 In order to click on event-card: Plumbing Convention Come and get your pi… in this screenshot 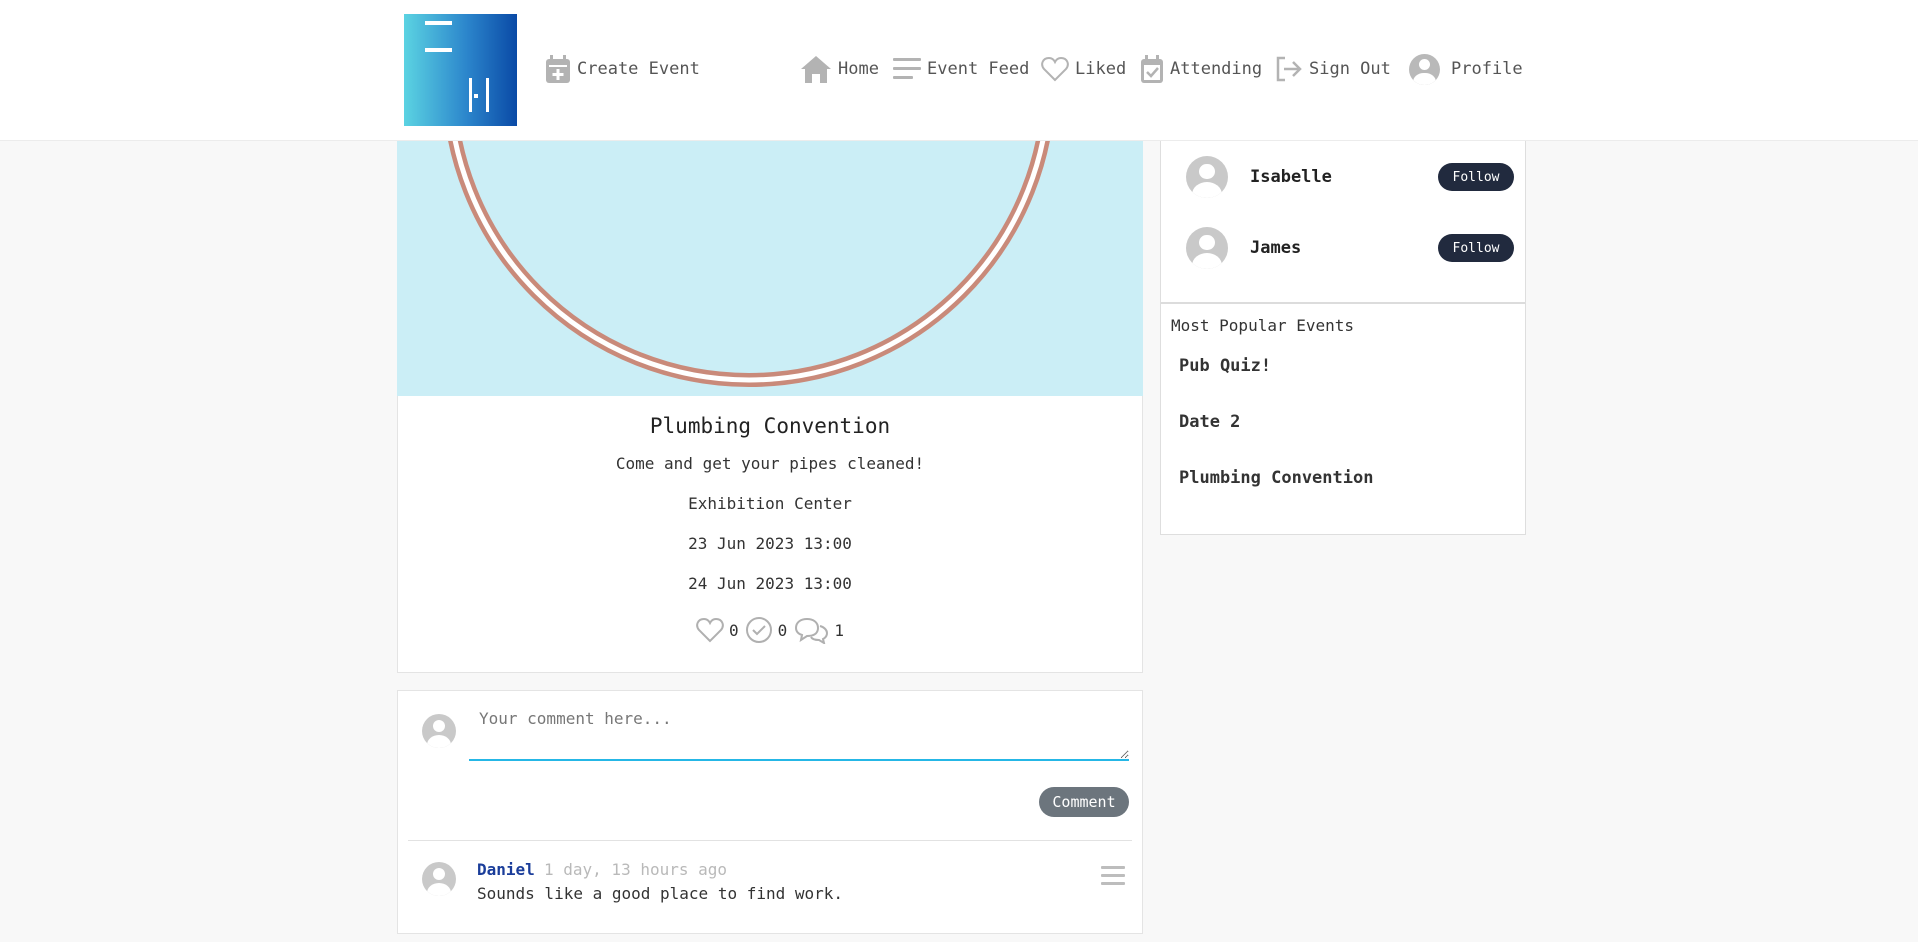, I will do `click(770, 534)`.